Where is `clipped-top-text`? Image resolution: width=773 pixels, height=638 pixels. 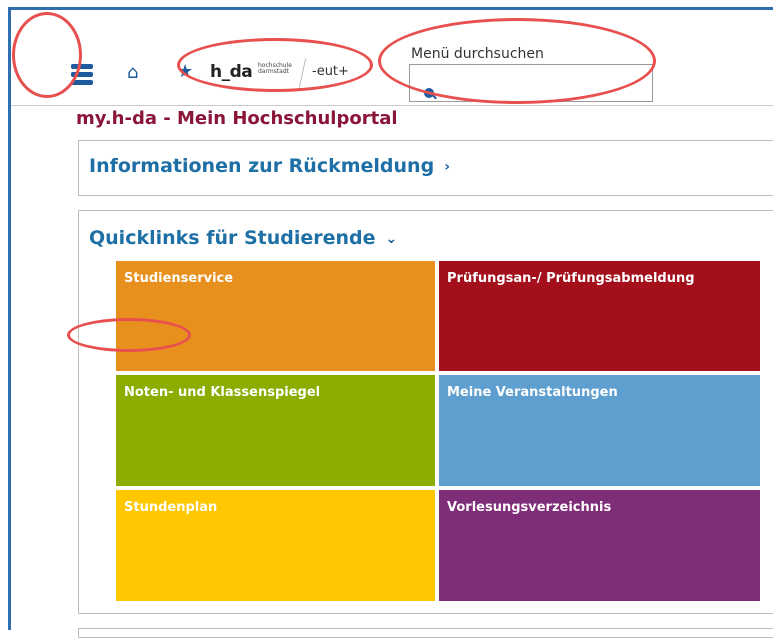
clipped-top-text is located at coordinates (386, 3).